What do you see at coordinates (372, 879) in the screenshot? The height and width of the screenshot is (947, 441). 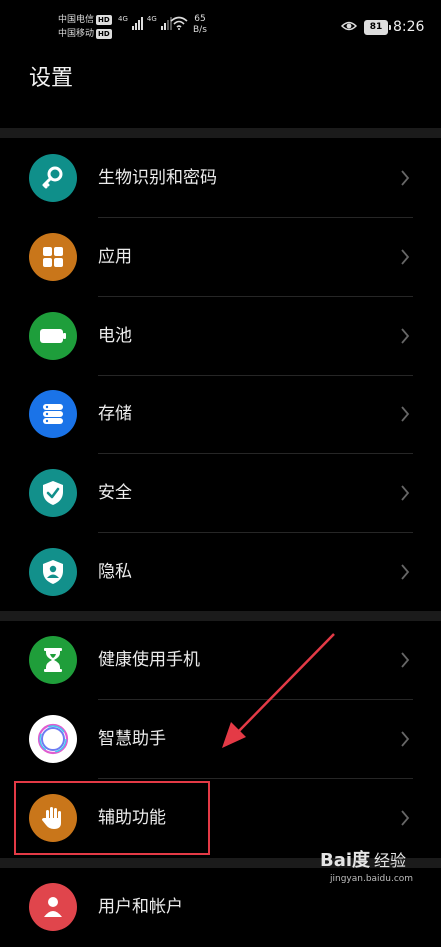 I see `watermark-url: jingyan.baidu.com` at bounding box center [372, 879].